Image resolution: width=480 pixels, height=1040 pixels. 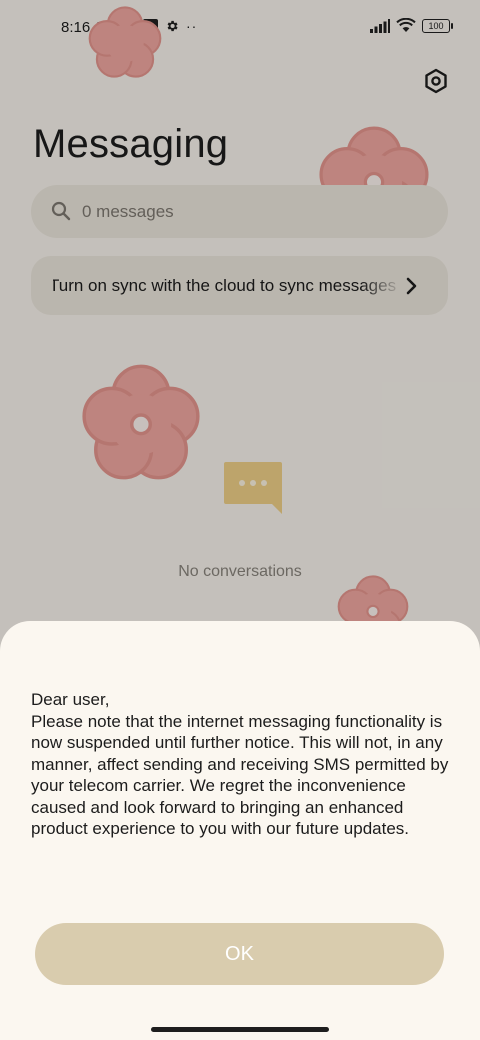 I want to click on ok-button: OK, so click(x=239, y=954).